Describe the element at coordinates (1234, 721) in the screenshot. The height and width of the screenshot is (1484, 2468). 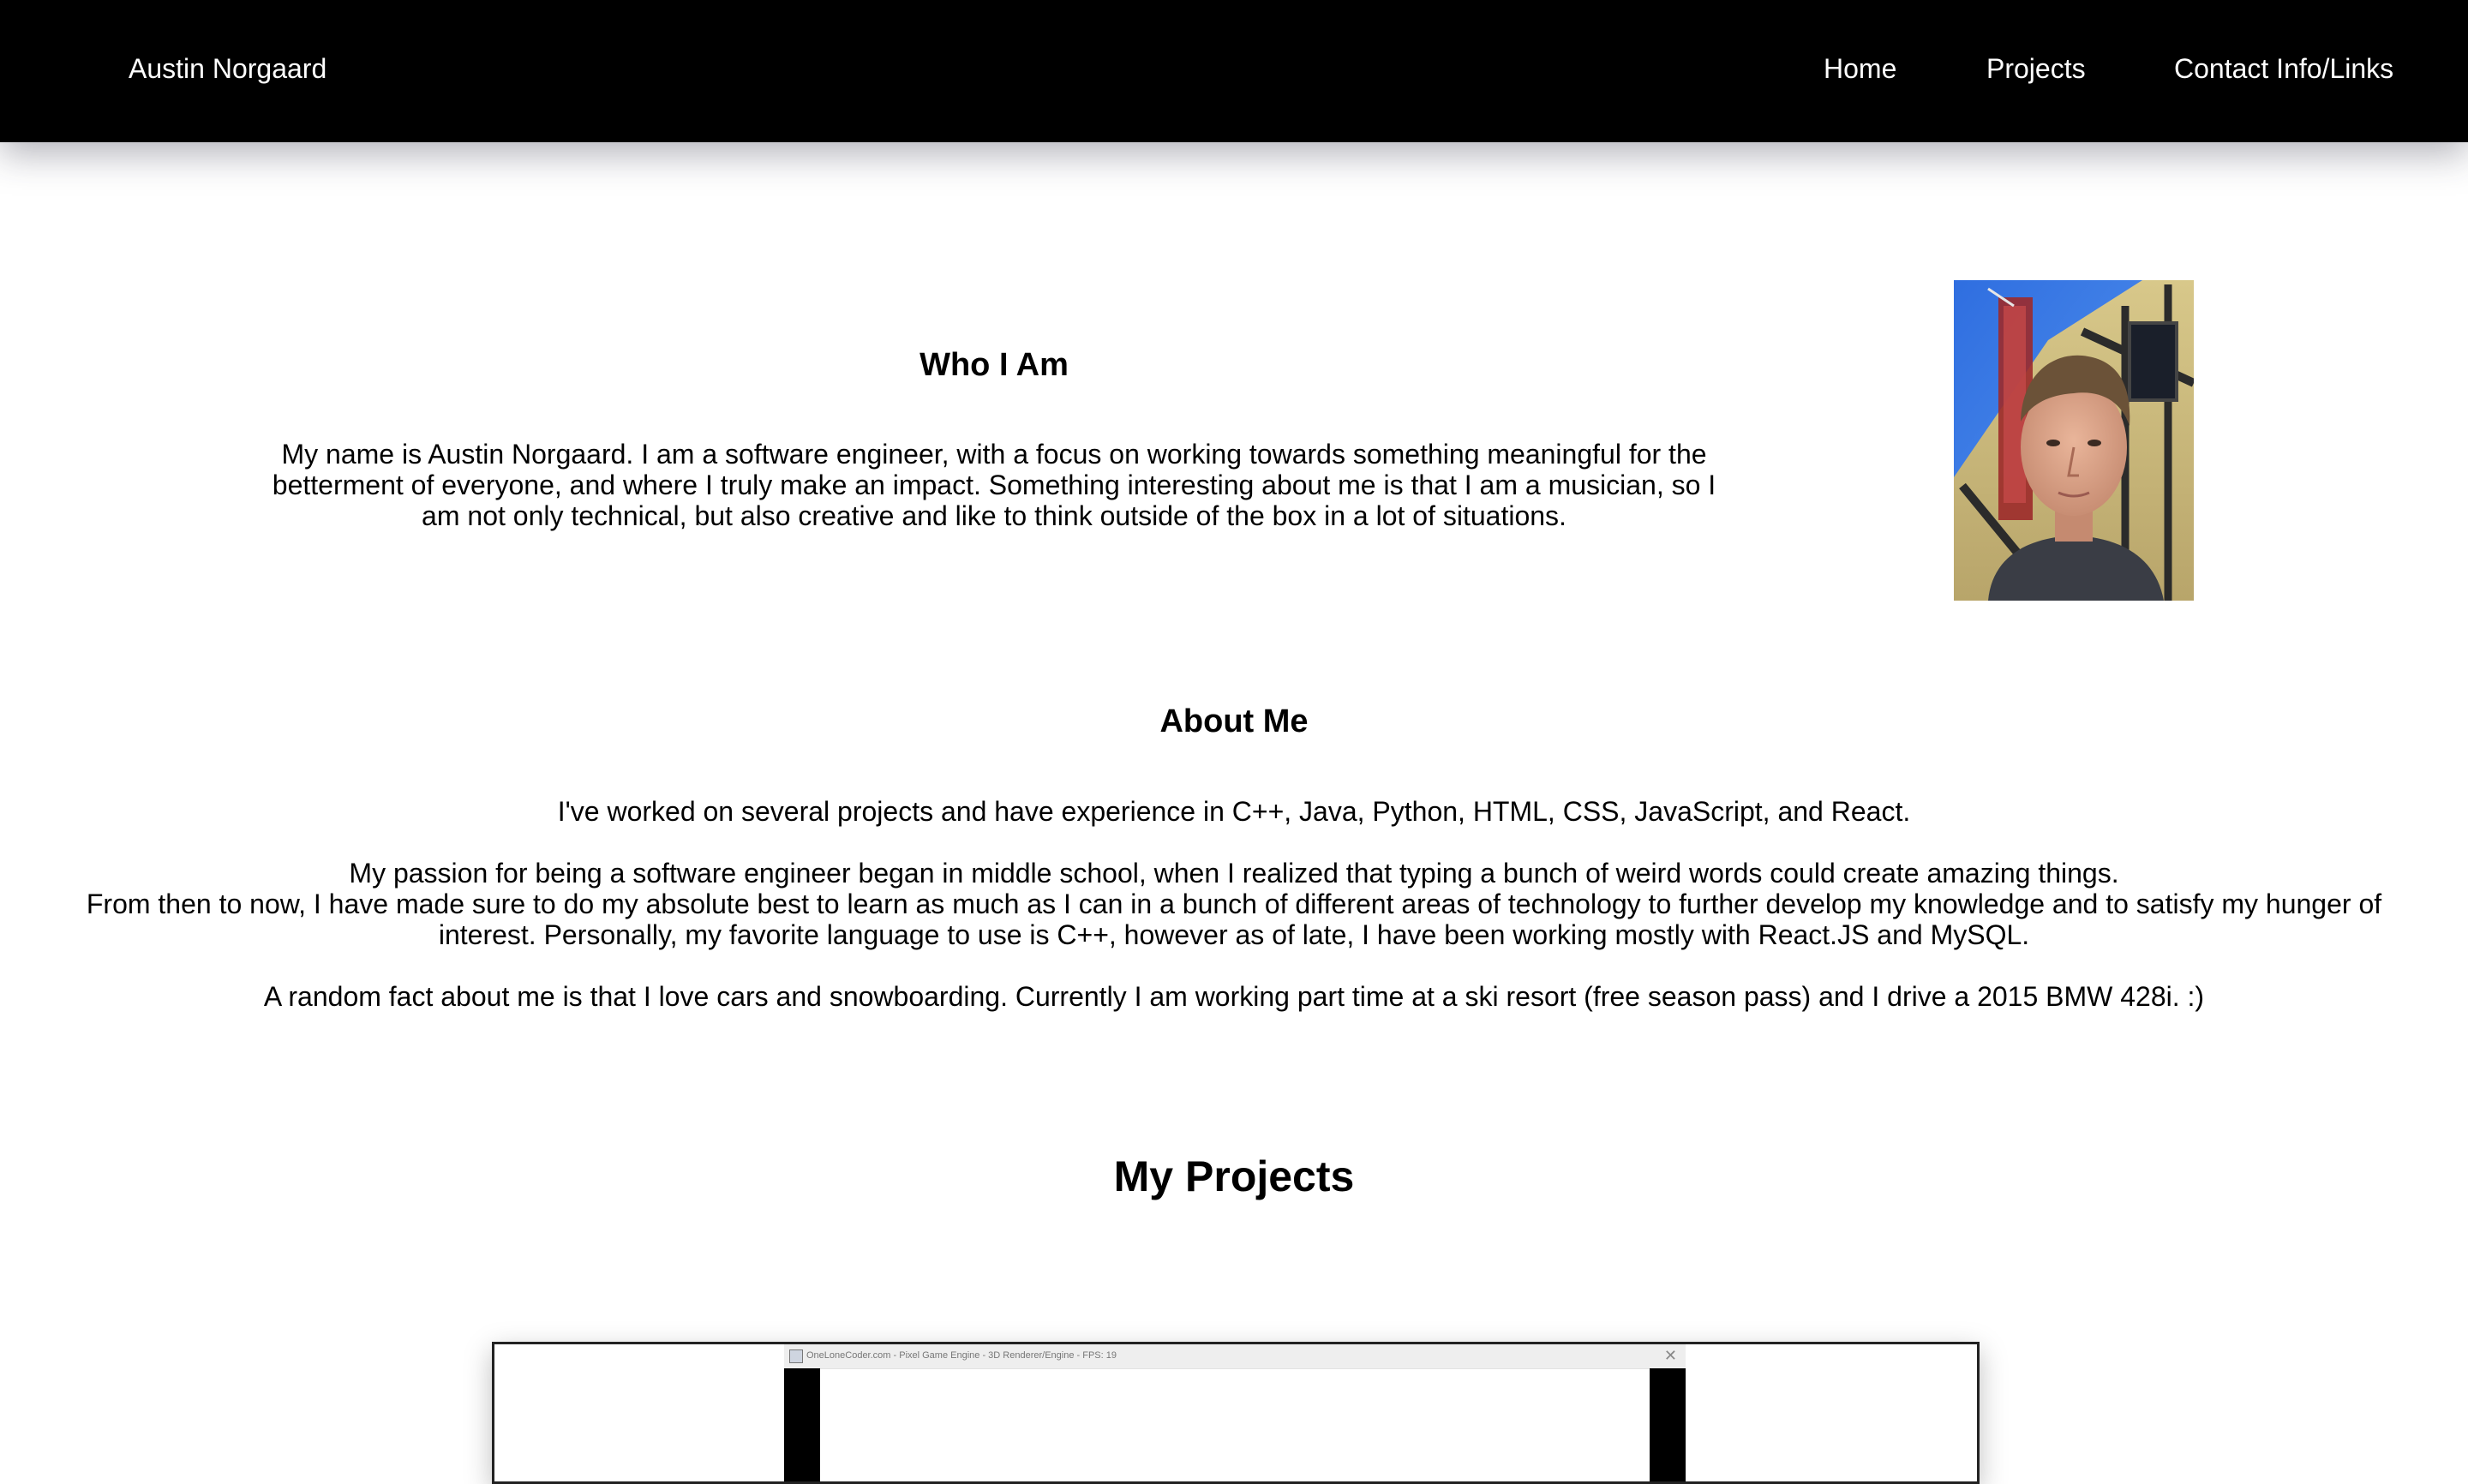
I see `about-me-heading: About Me` at that location.